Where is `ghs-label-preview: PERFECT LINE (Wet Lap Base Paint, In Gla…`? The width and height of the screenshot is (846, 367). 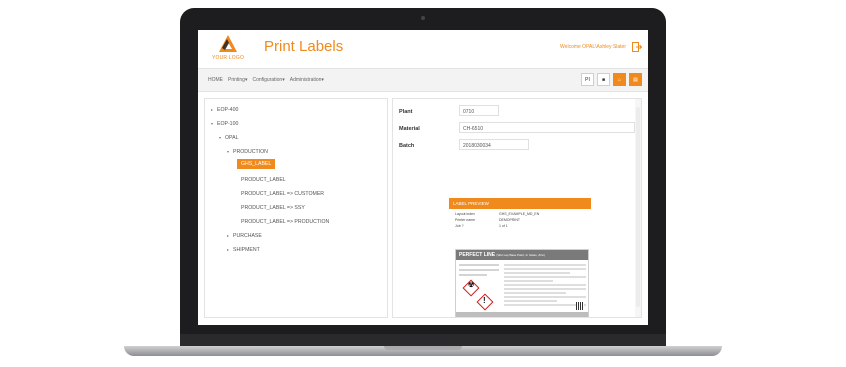 ghs-label-preview: PERFECT LINE (Wet Lap Base Paint, In Gla… is located at coordinates (522, 283).